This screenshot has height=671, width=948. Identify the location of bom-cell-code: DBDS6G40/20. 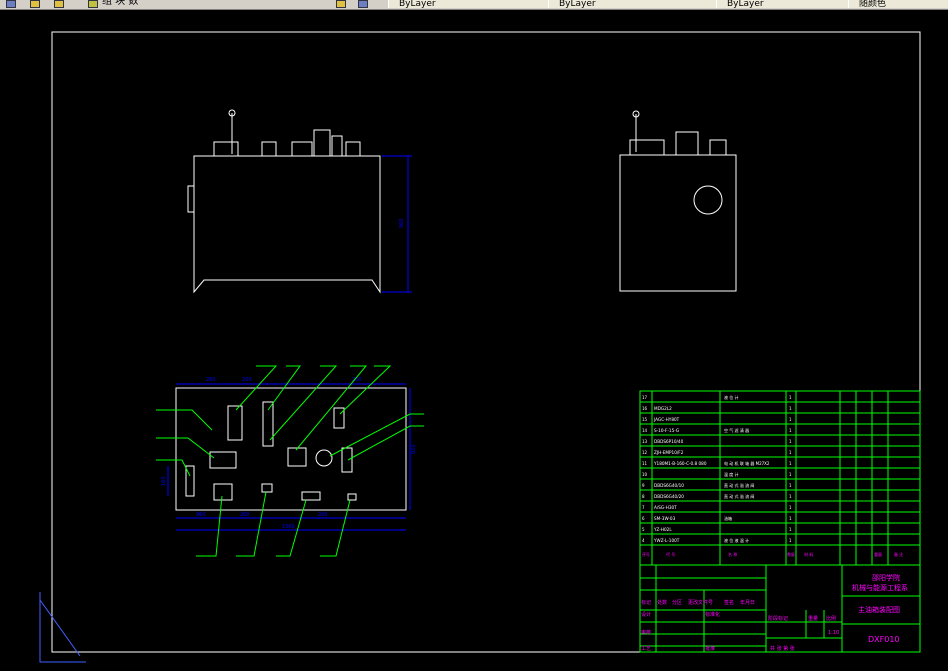
(669, 496).